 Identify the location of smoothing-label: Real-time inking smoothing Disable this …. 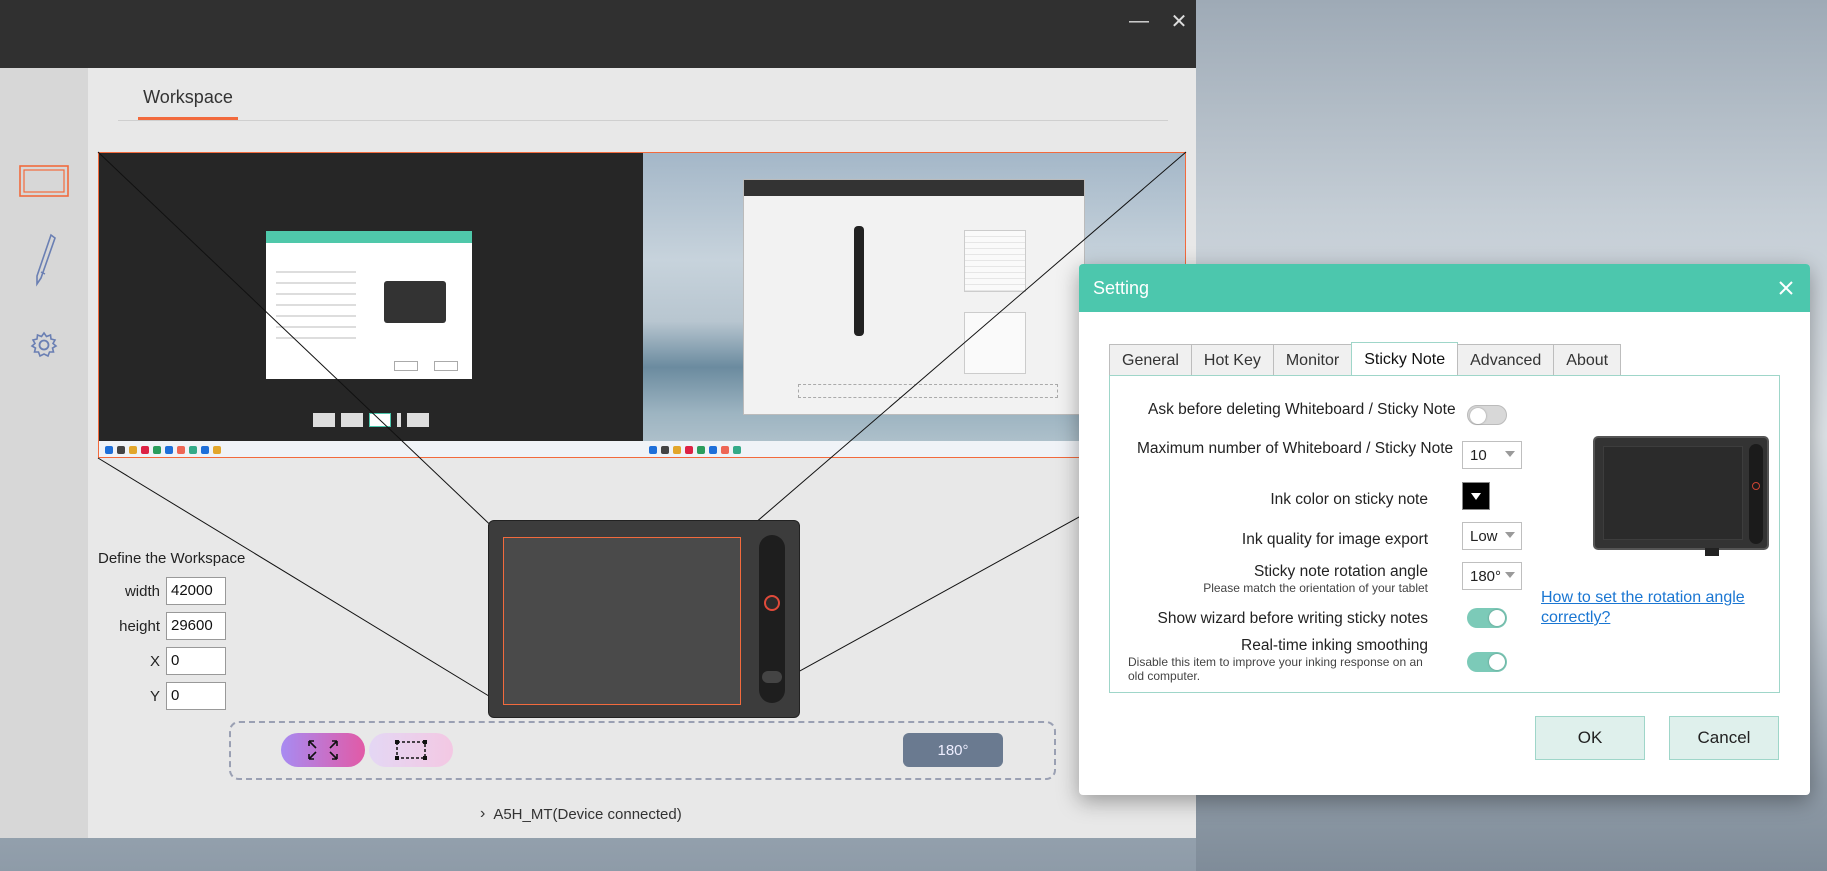
(1269, 659).